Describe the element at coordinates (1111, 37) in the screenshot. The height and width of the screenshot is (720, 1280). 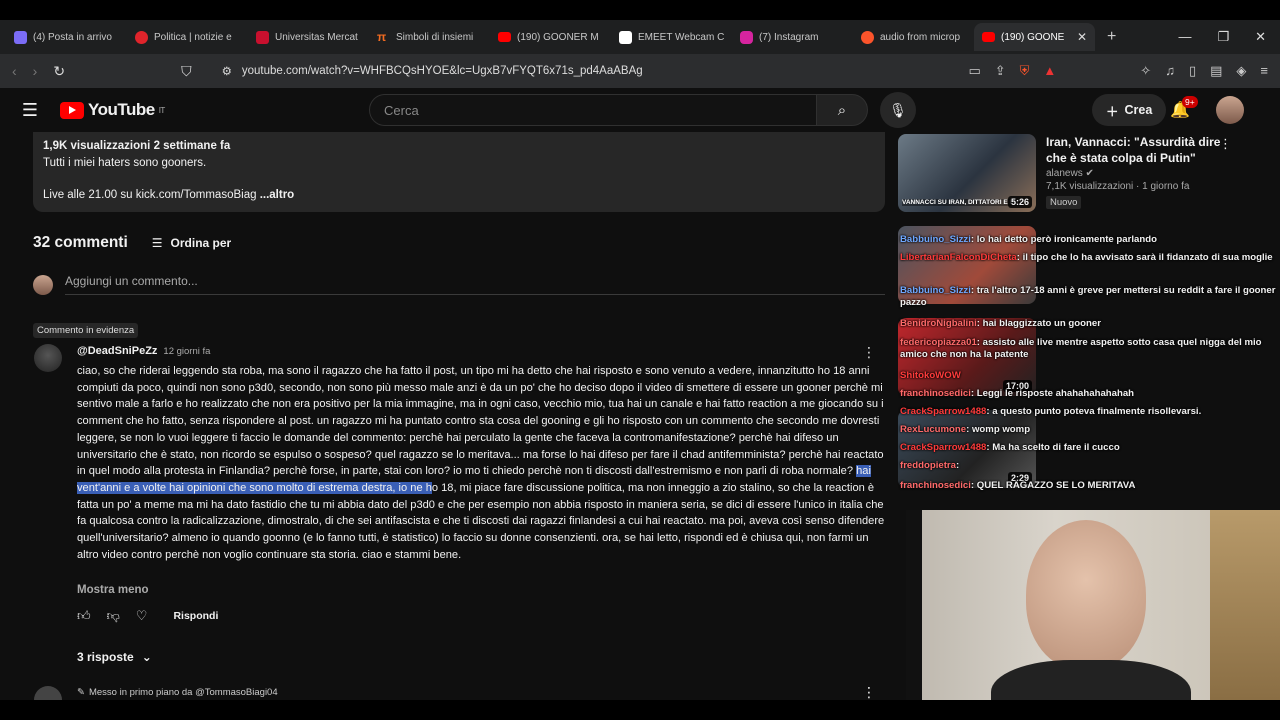
I see `new-tab-icon: +` at that location.